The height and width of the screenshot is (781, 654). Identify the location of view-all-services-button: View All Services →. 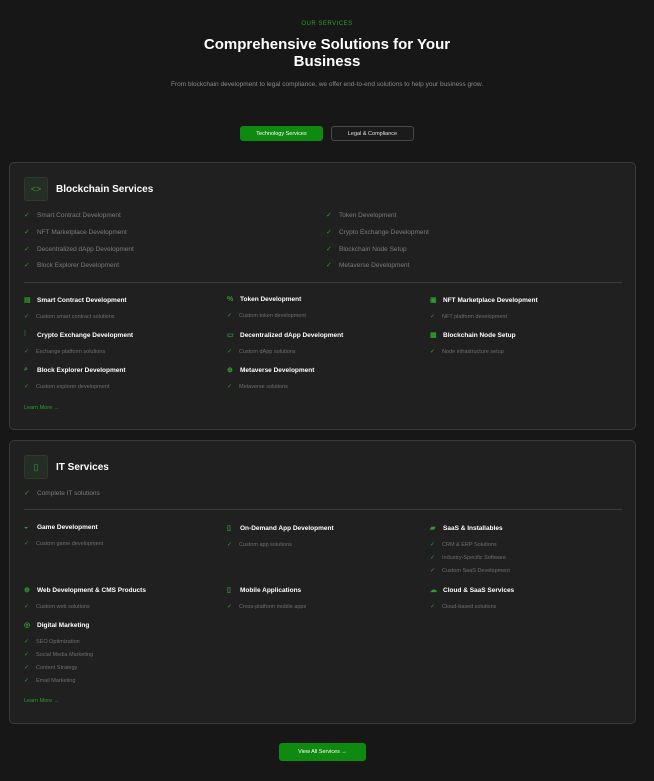
(322, 752).